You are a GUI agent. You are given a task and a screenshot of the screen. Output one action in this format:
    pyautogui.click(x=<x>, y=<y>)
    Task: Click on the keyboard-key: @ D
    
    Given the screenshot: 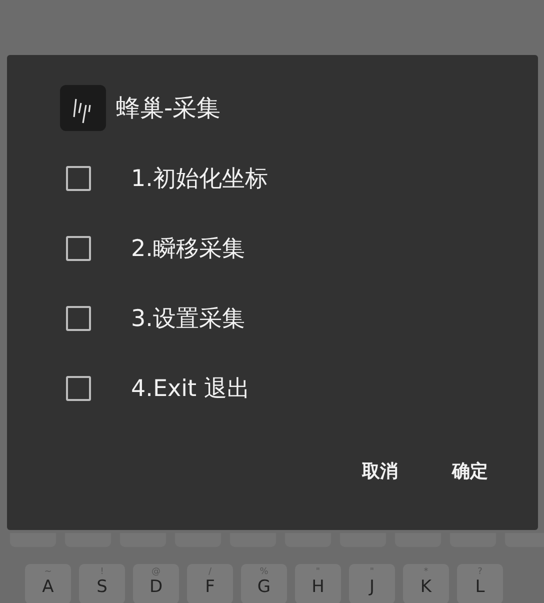 What is the action you would take?
    pyautogui.click(x=156, y=583)
    